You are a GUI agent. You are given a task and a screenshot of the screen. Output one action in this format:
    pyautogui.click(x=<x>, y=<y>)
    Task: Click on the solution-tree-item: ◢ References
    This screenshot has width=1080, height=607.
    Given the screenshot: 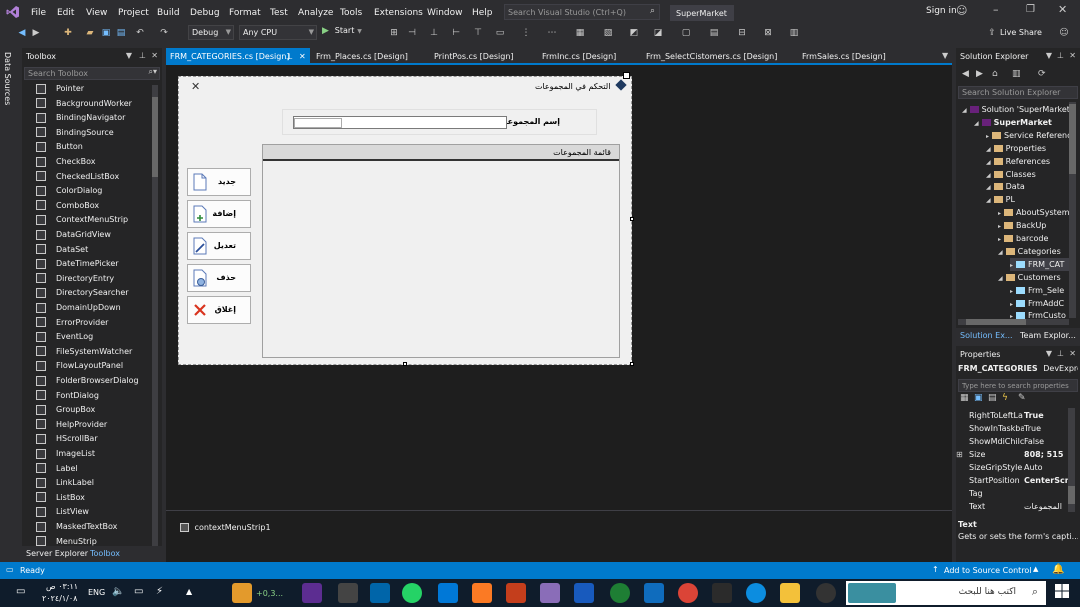 What is the action you would take?
    pyautogui.click(x=1029, y=161)
    